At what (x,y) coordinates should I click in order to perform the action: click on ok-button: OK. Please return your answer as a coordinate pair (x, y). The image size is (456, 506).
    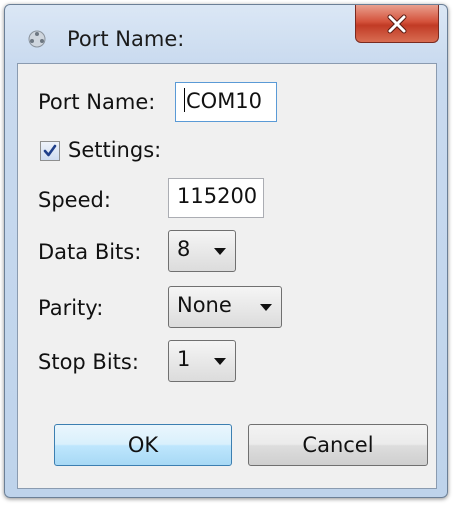
    Looking at the image, I should click on (143, 445).